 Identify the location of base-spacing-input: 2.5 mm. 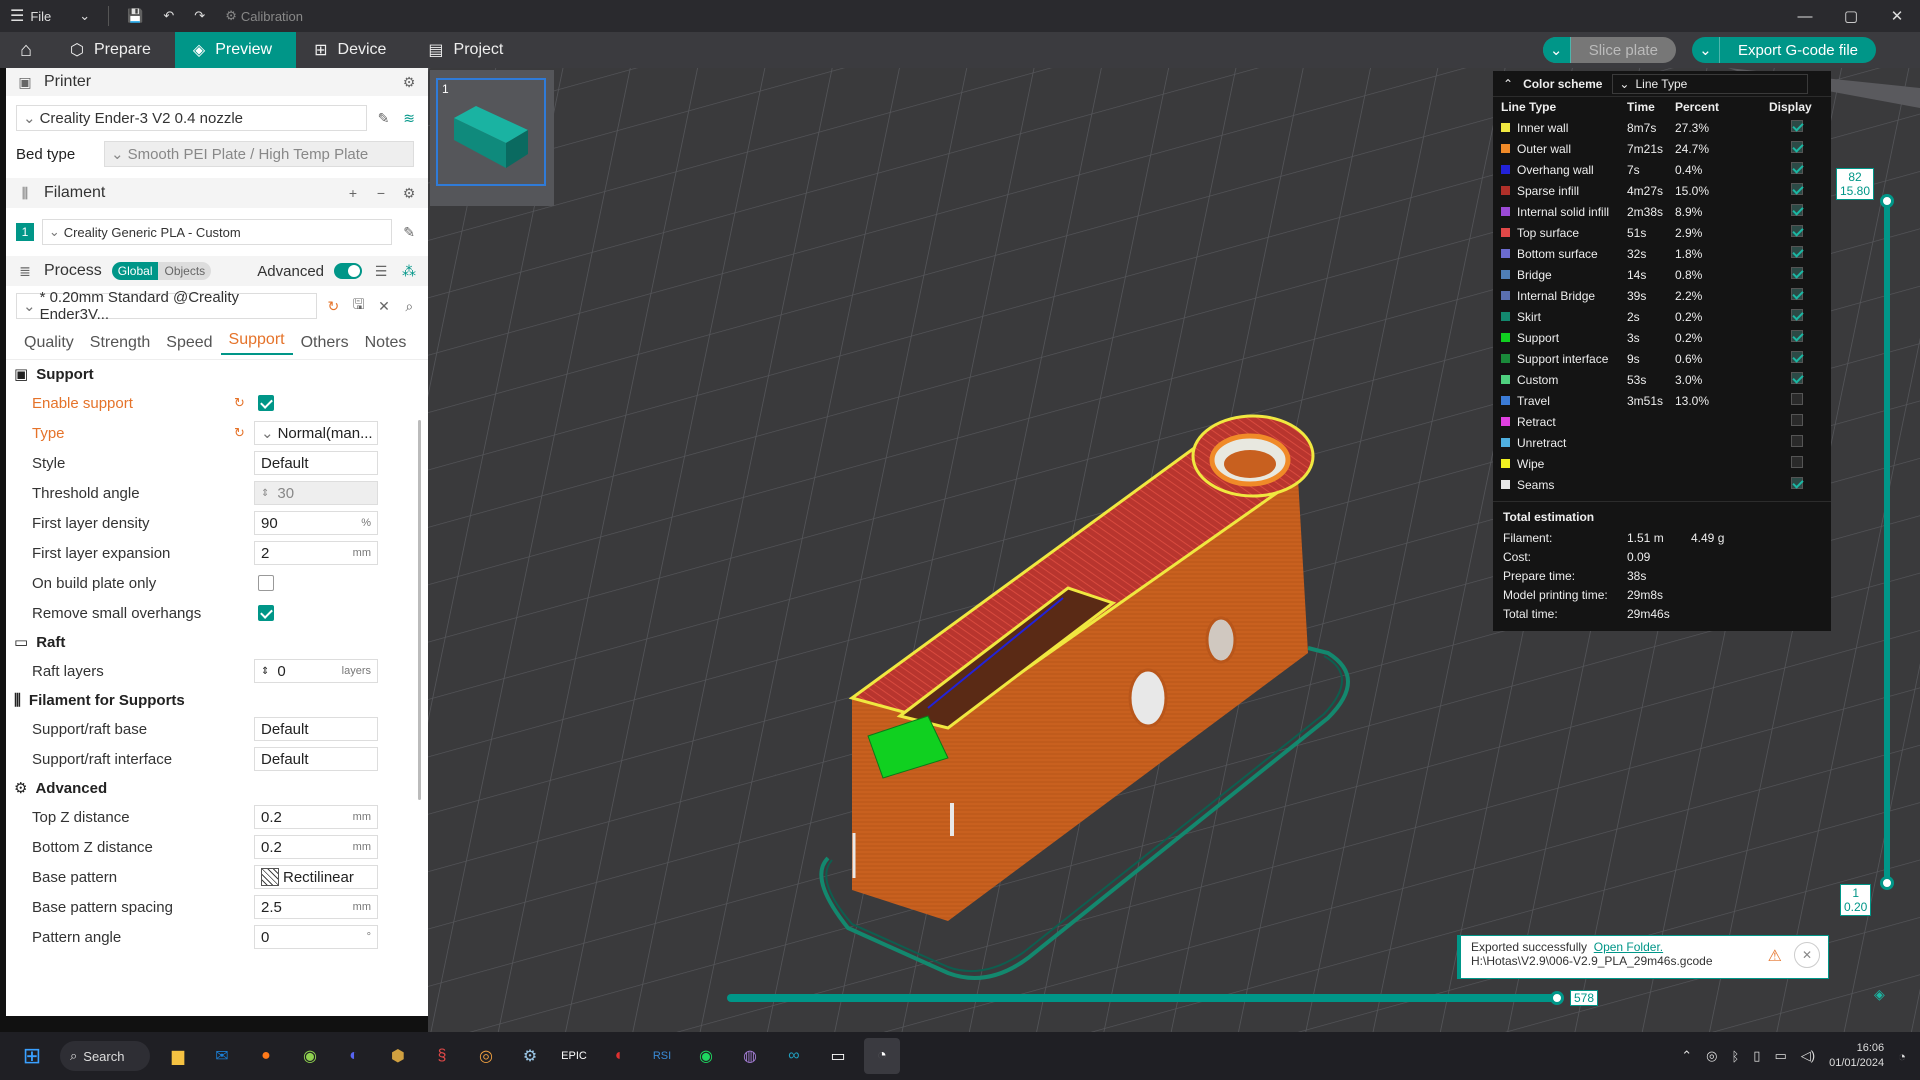
(316, 907).